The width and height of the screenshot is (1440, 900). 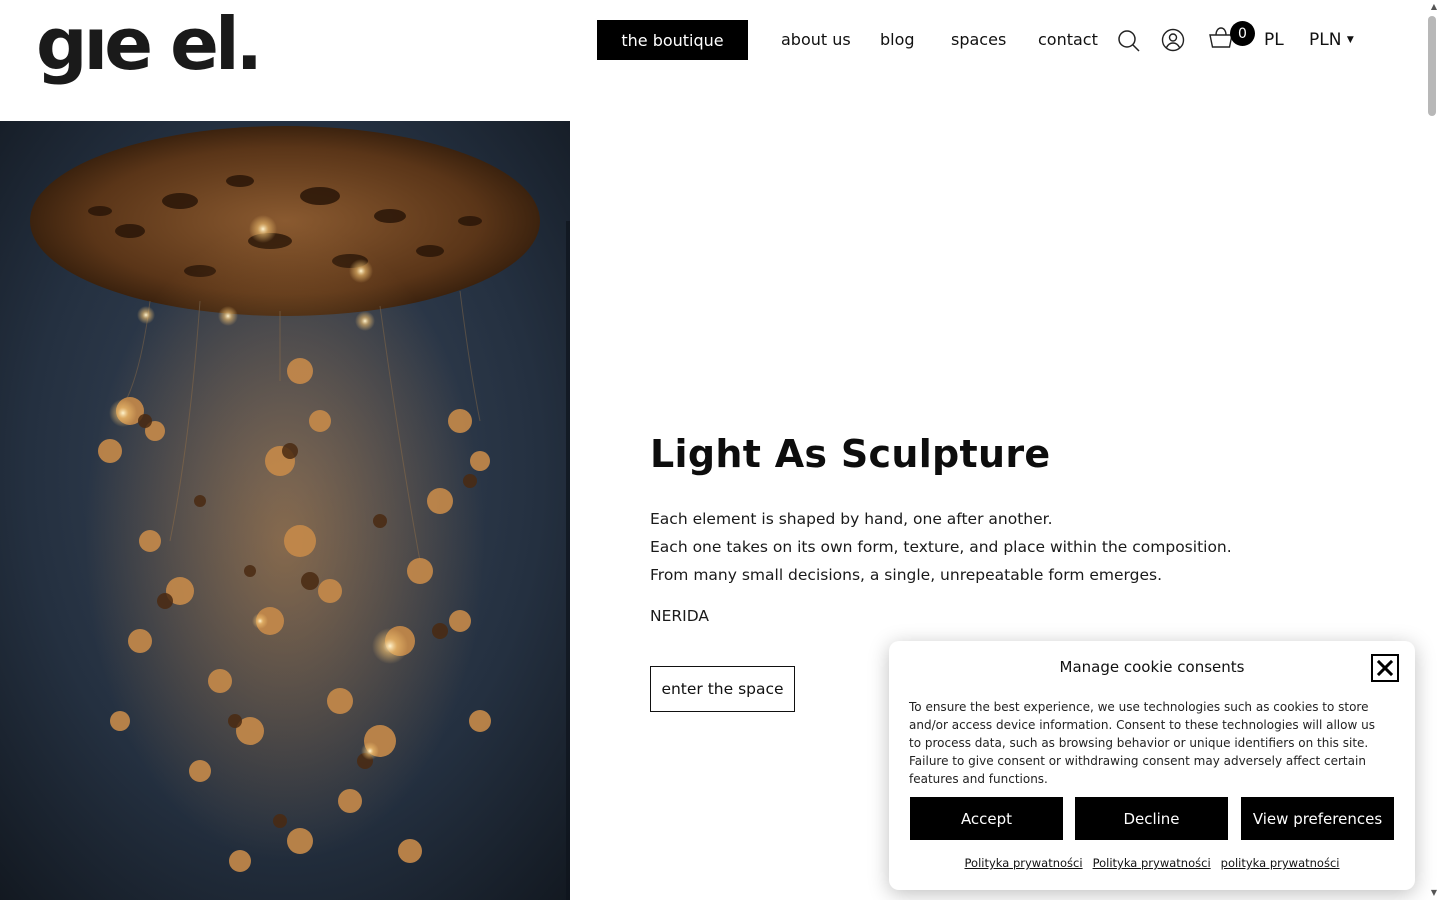 I want to click on search-icon, so click(x=1129, y=43).